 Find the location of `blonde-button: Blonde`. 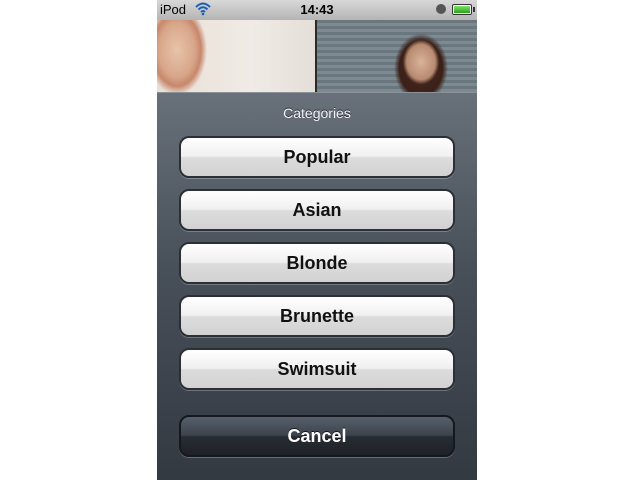

blonde-button: Blonde is located at coordinates (317, 263).